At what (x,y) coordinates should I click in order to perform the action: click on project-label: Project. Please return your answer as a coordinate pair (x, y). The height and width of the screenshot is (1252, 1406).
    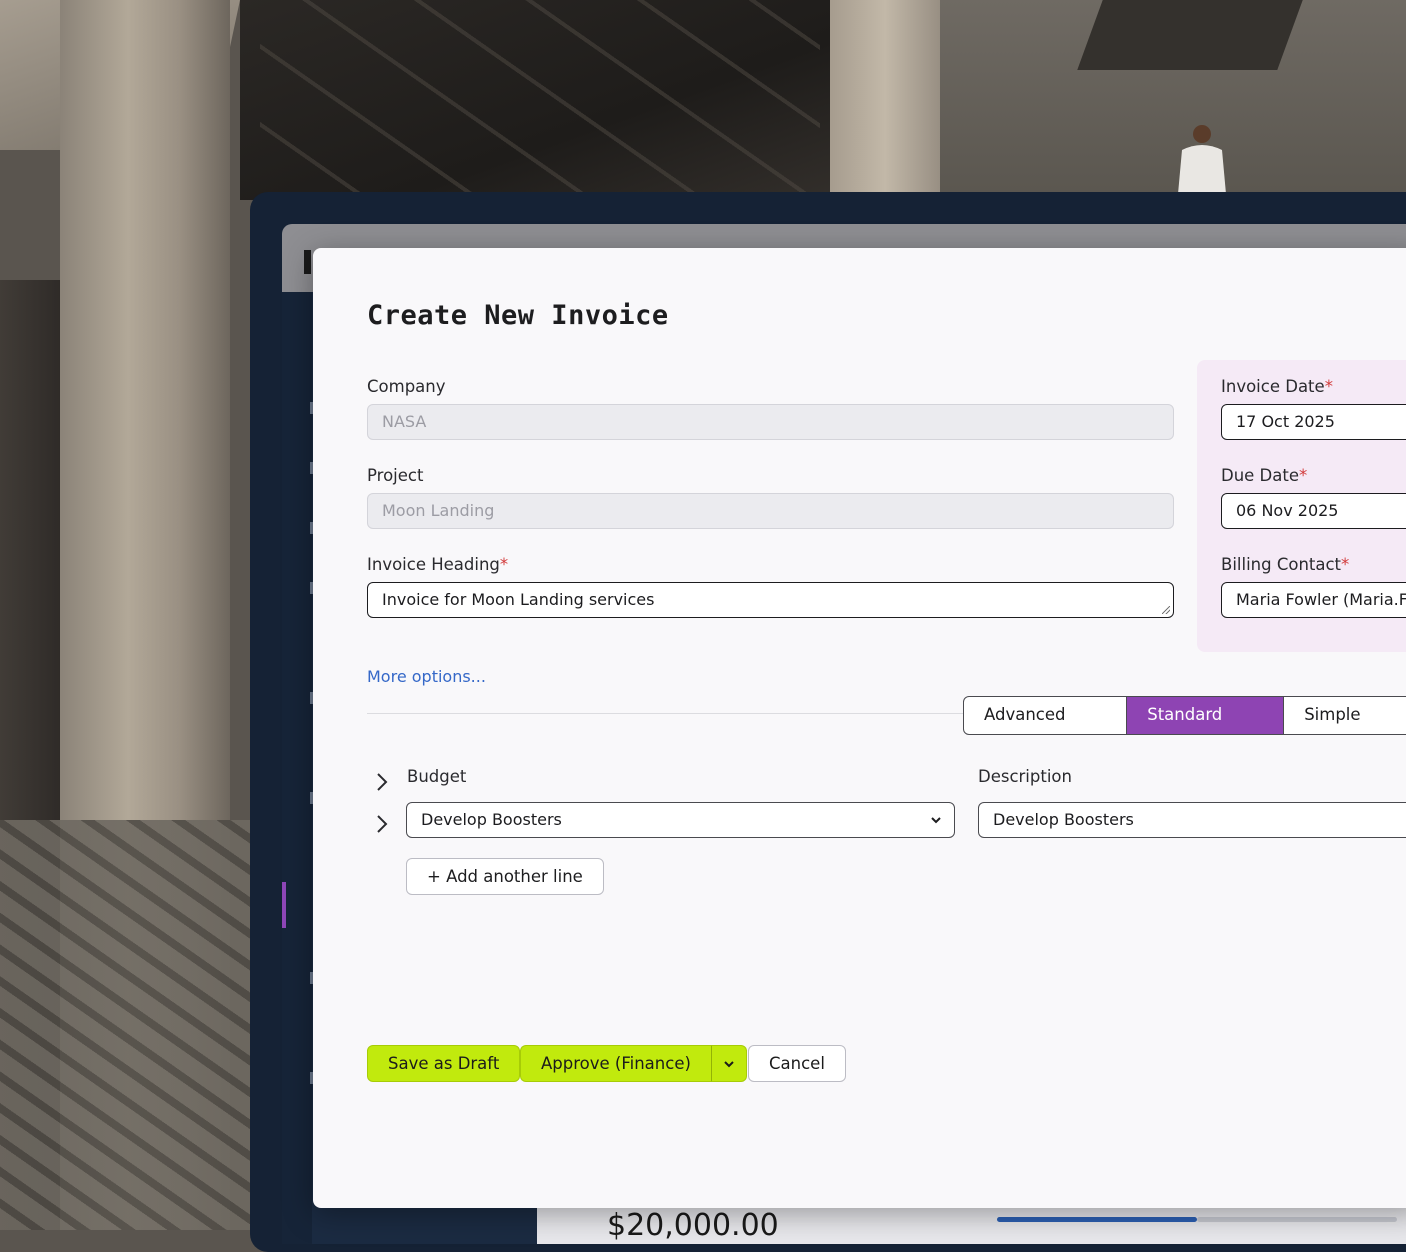
    Looking at the image, I should click on (395, 475).